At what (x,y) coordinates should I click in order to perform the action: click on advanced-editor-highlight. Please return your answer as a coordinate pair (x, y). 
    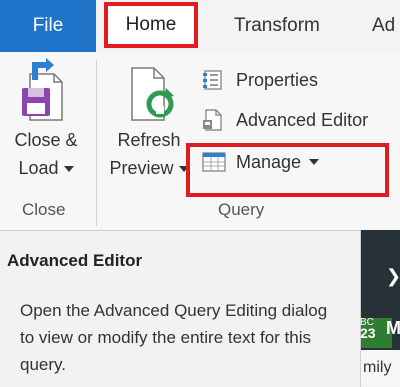
    Looking at the image, I should click on (287, 170).